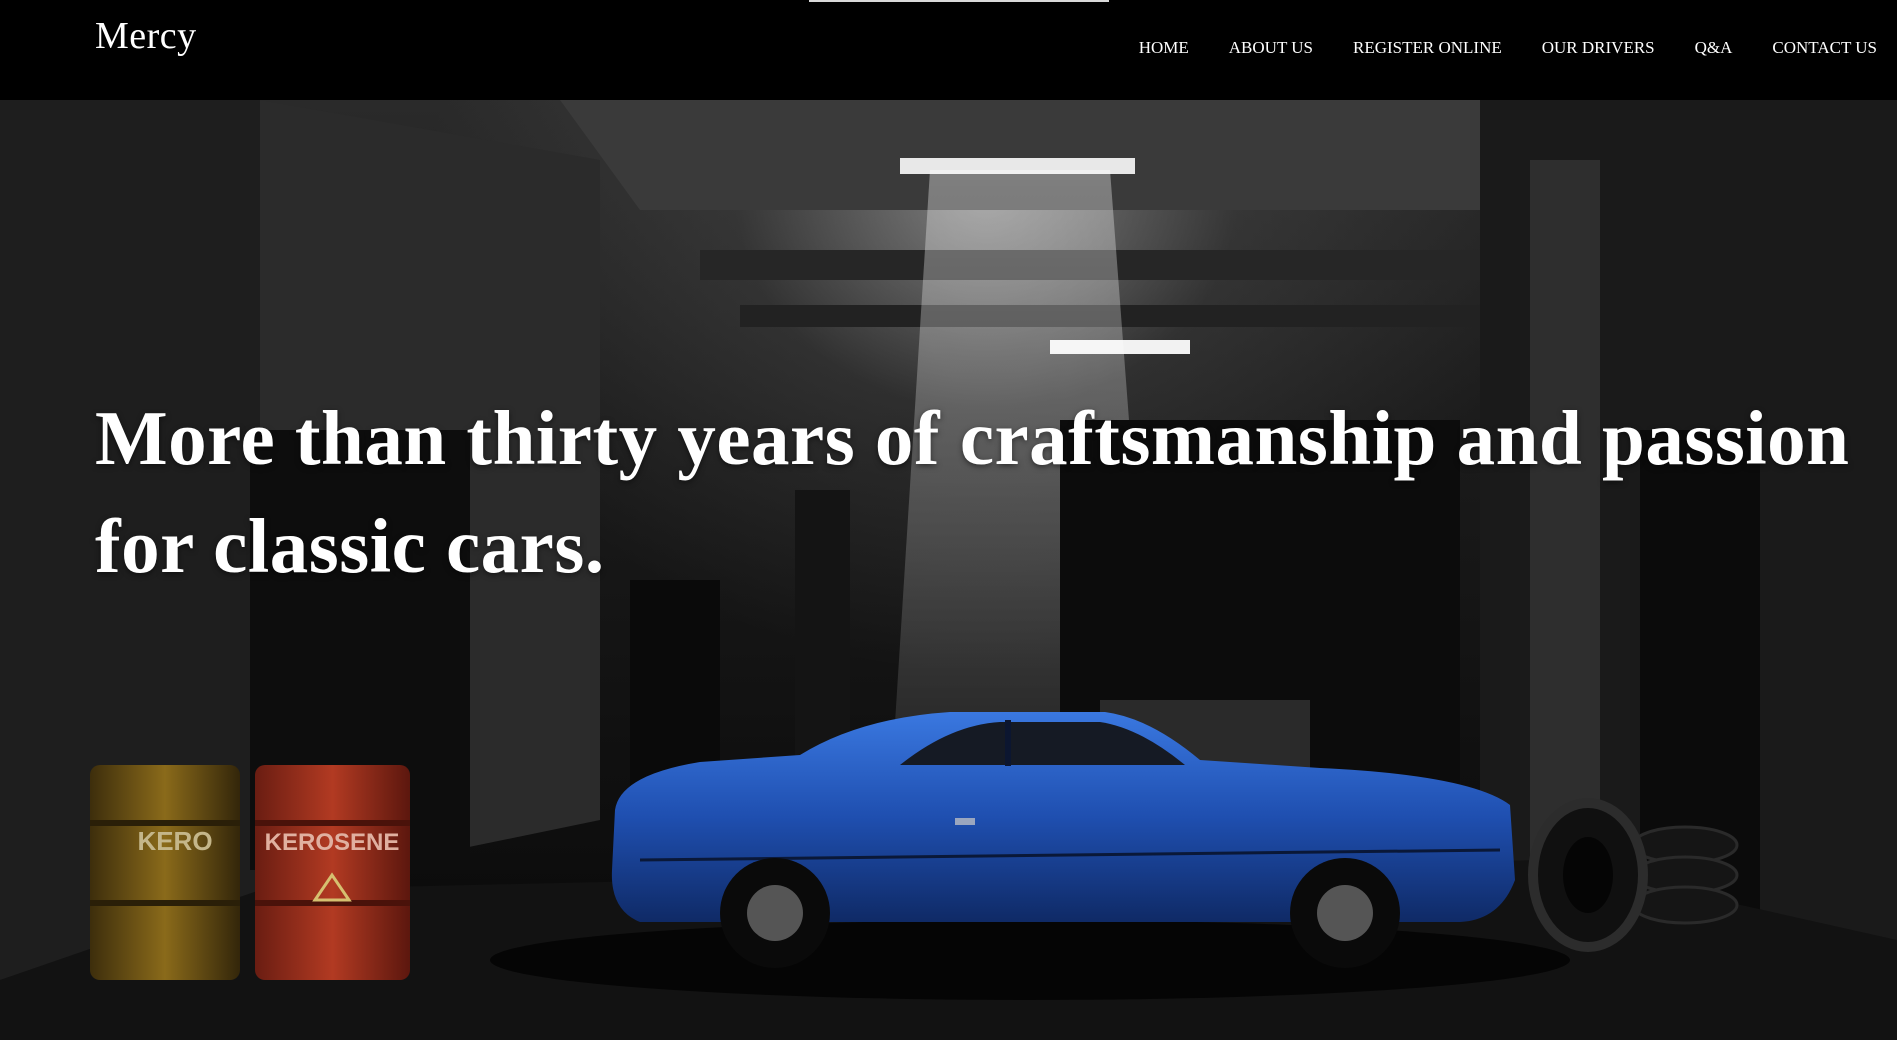 Image resolution: width=1897 pixels, height=1040 pixels. I want to click on top-accent-line, so click(959, 1).